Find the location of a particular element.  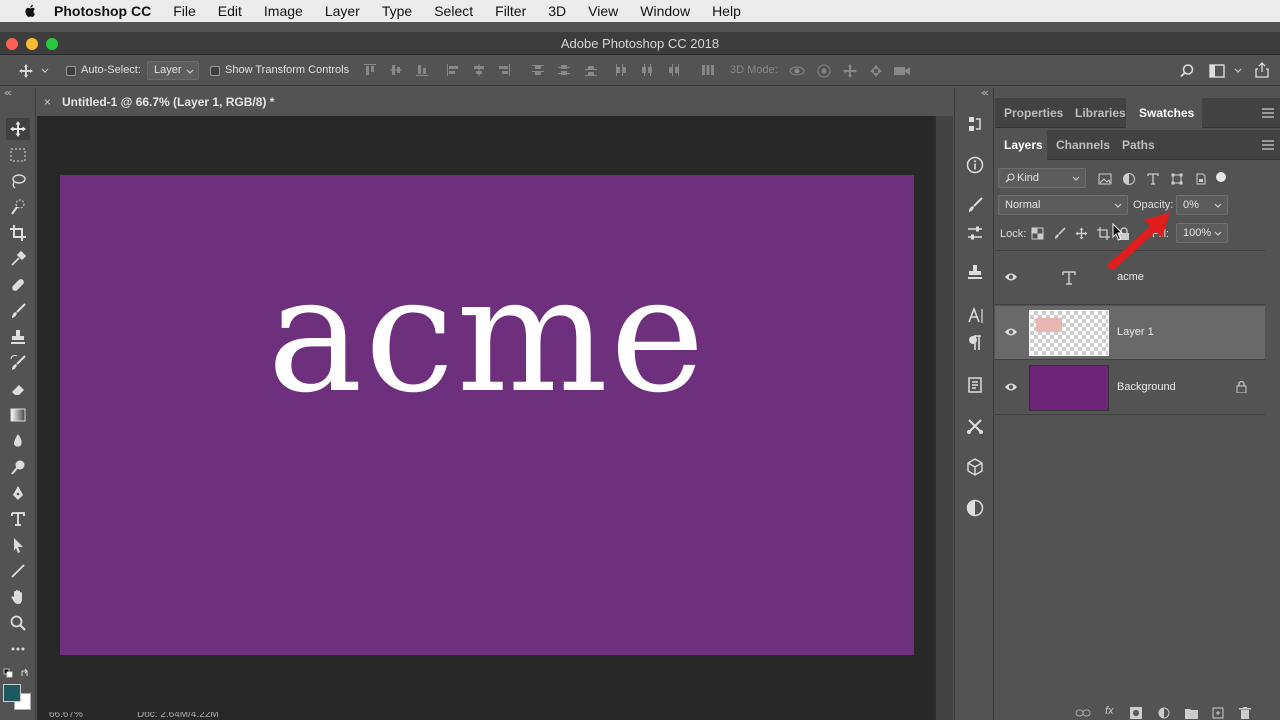

zoom-tool is located at coordinates (18, 623).